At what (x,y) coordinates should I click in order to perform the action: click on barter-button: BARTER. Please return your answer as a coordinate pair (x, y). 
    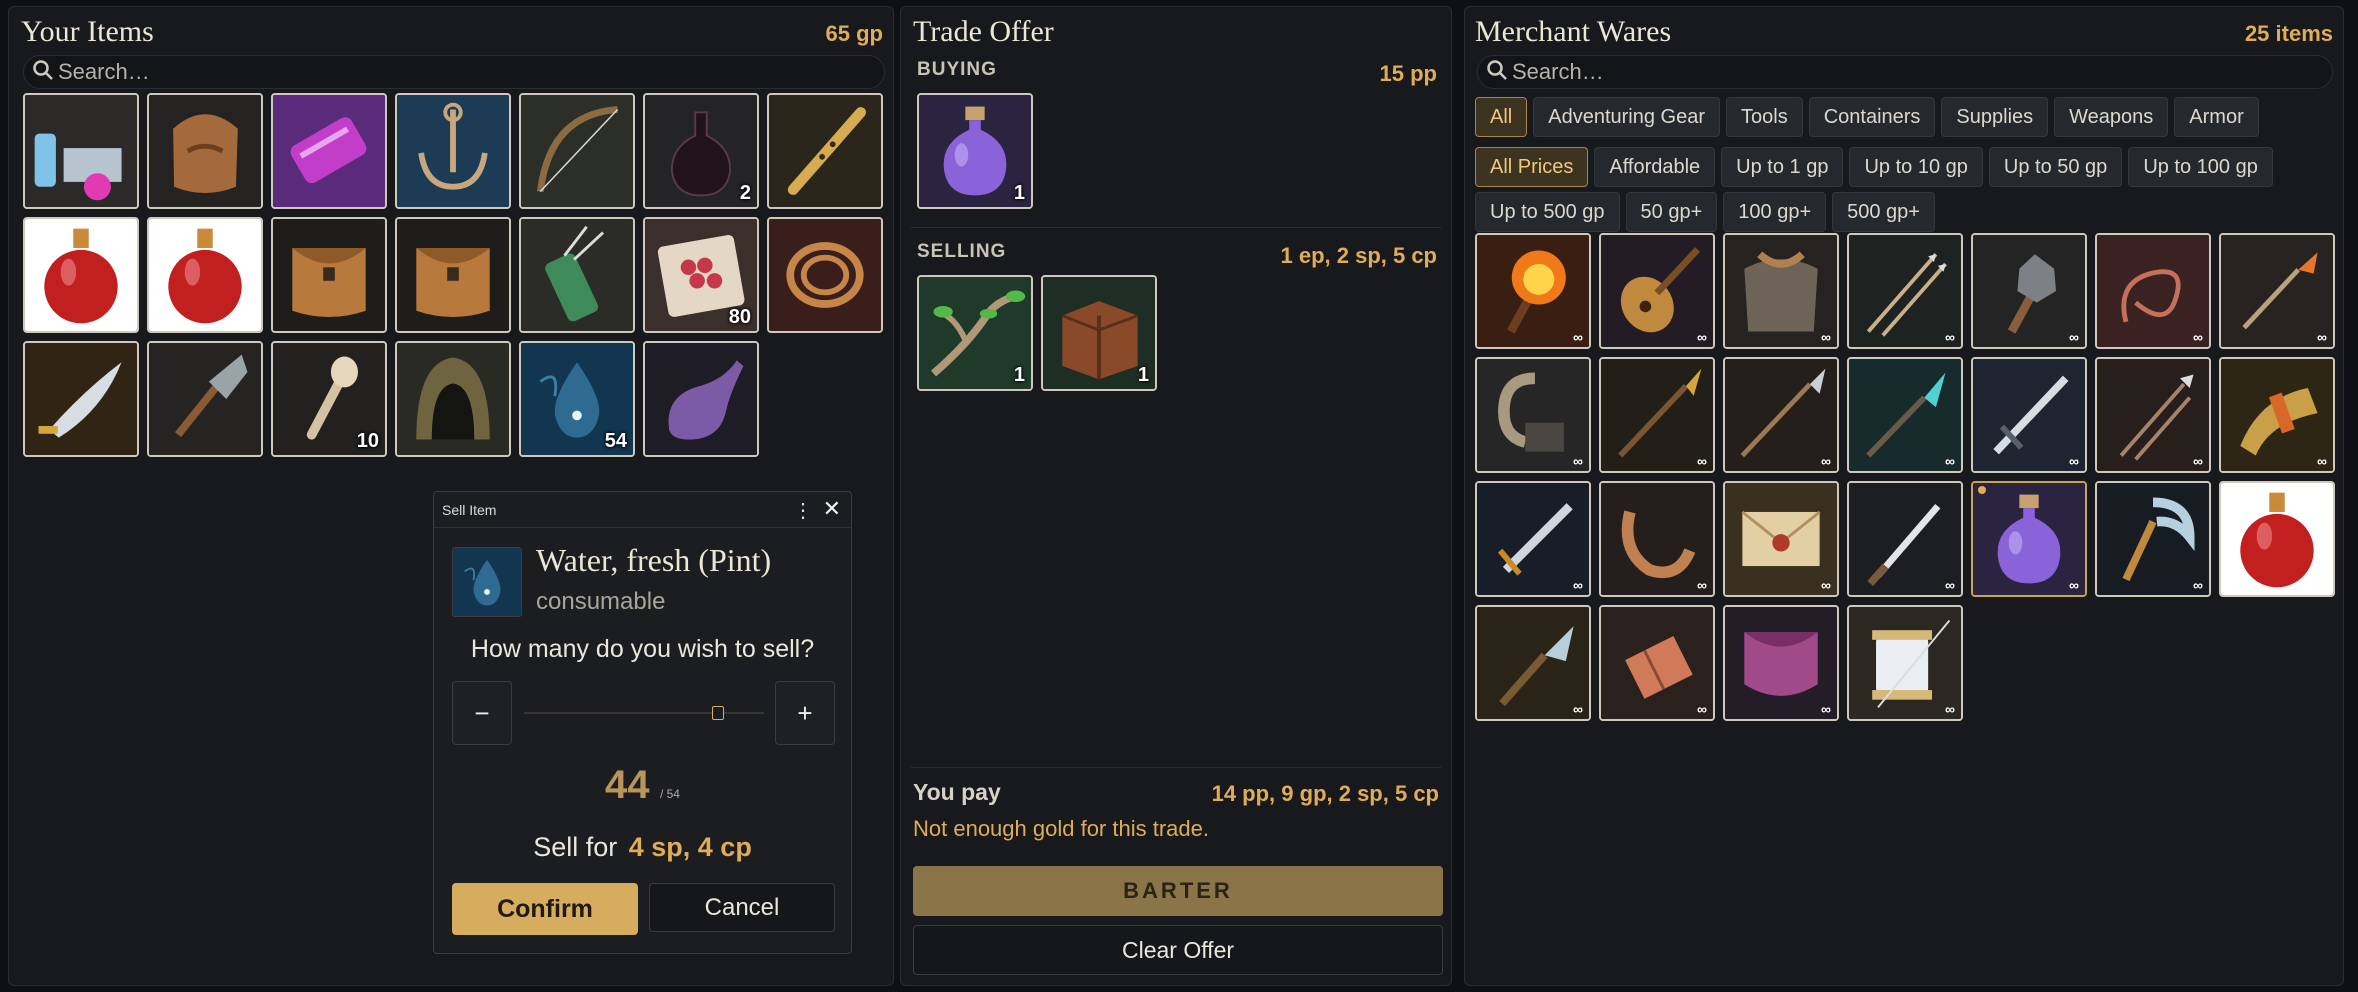
    Looking at the image, I should click on (1178, 891).